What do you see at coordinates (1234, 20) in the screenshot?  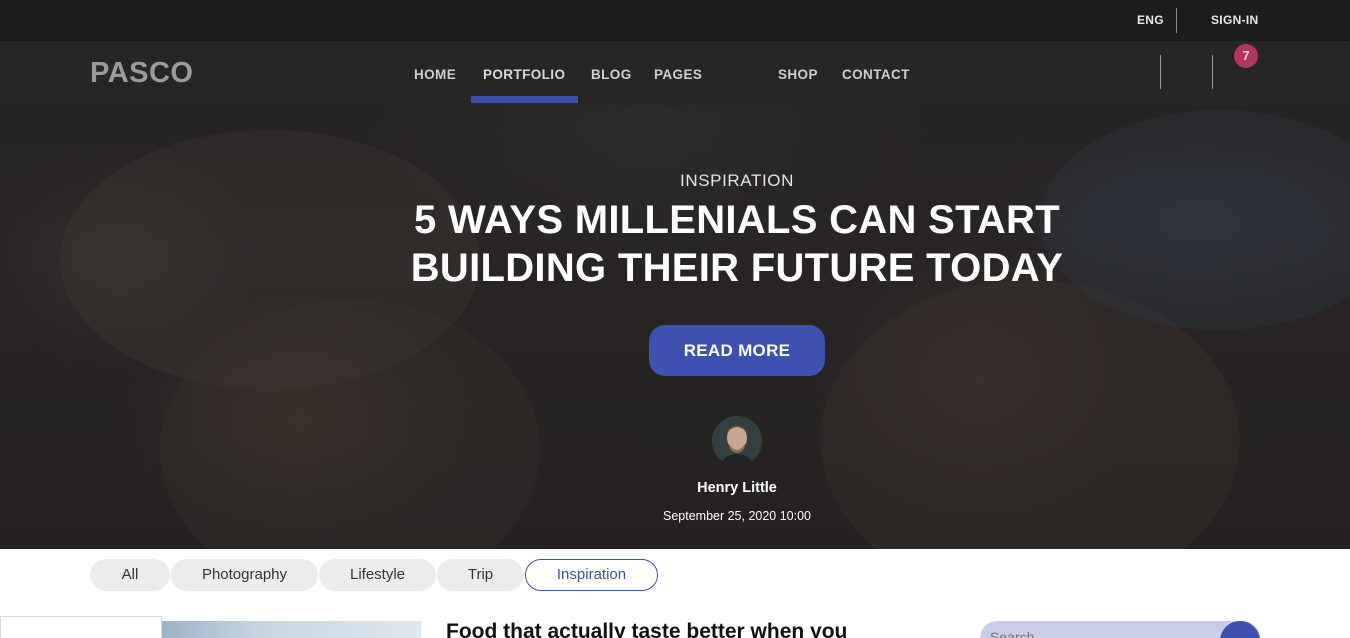 I see `sign-in-link: SIGN-IN` at bounding box center [1234, 20].